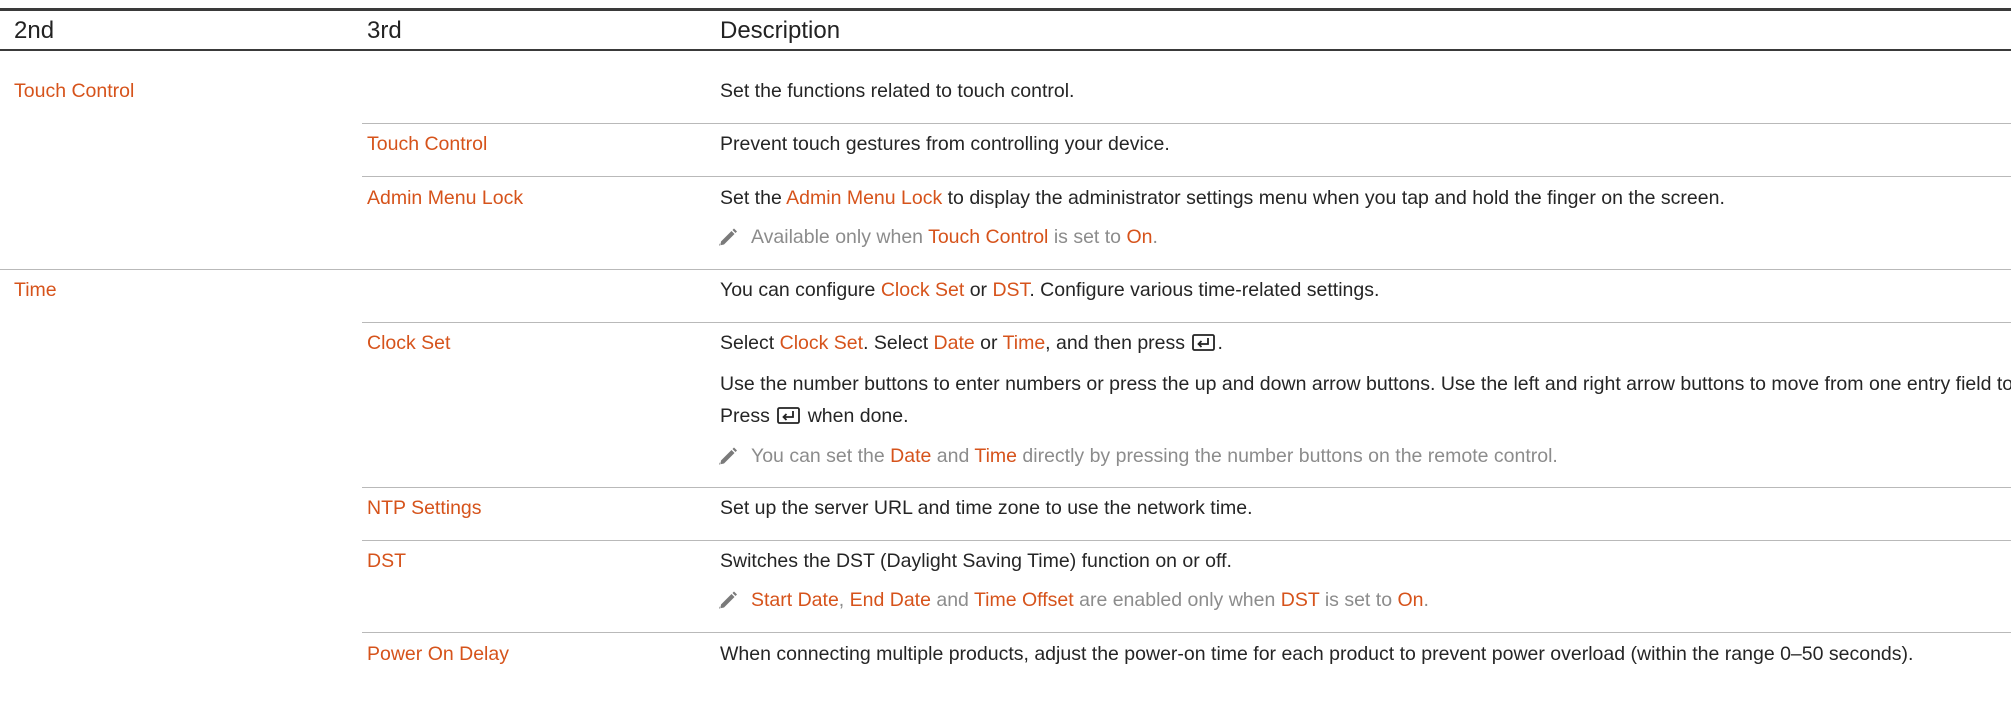 This screenshot has width=2011, height=705. What do you see at coordinates (424, 508) in the screenshot?
I see `row-ntp-settings: NTP Settings` at bounding box center [424, 508].